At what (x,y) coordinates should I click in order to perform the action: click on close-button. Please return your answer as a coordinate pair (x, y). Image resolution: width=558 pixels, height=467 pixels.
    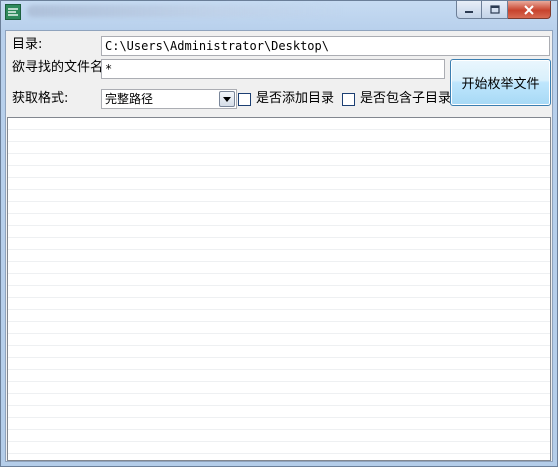
    Looking at the image, I should click on (529, 10).